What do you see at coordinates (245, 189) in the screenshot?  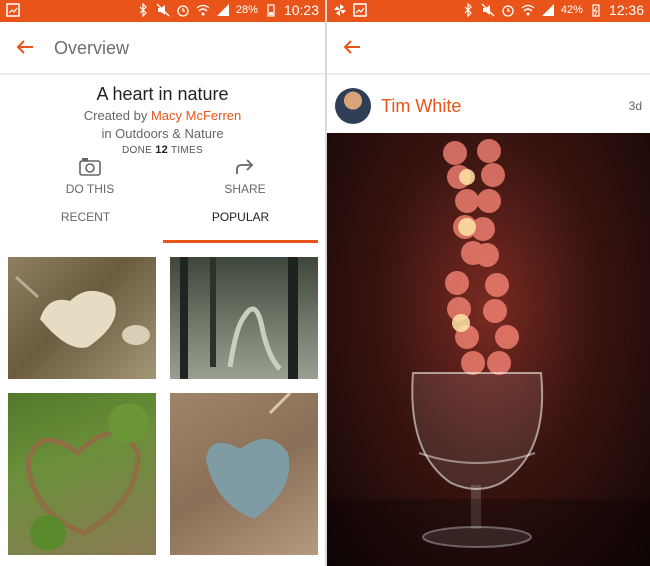 I see `share-label: SHARE` at bounding box center [245, 189].